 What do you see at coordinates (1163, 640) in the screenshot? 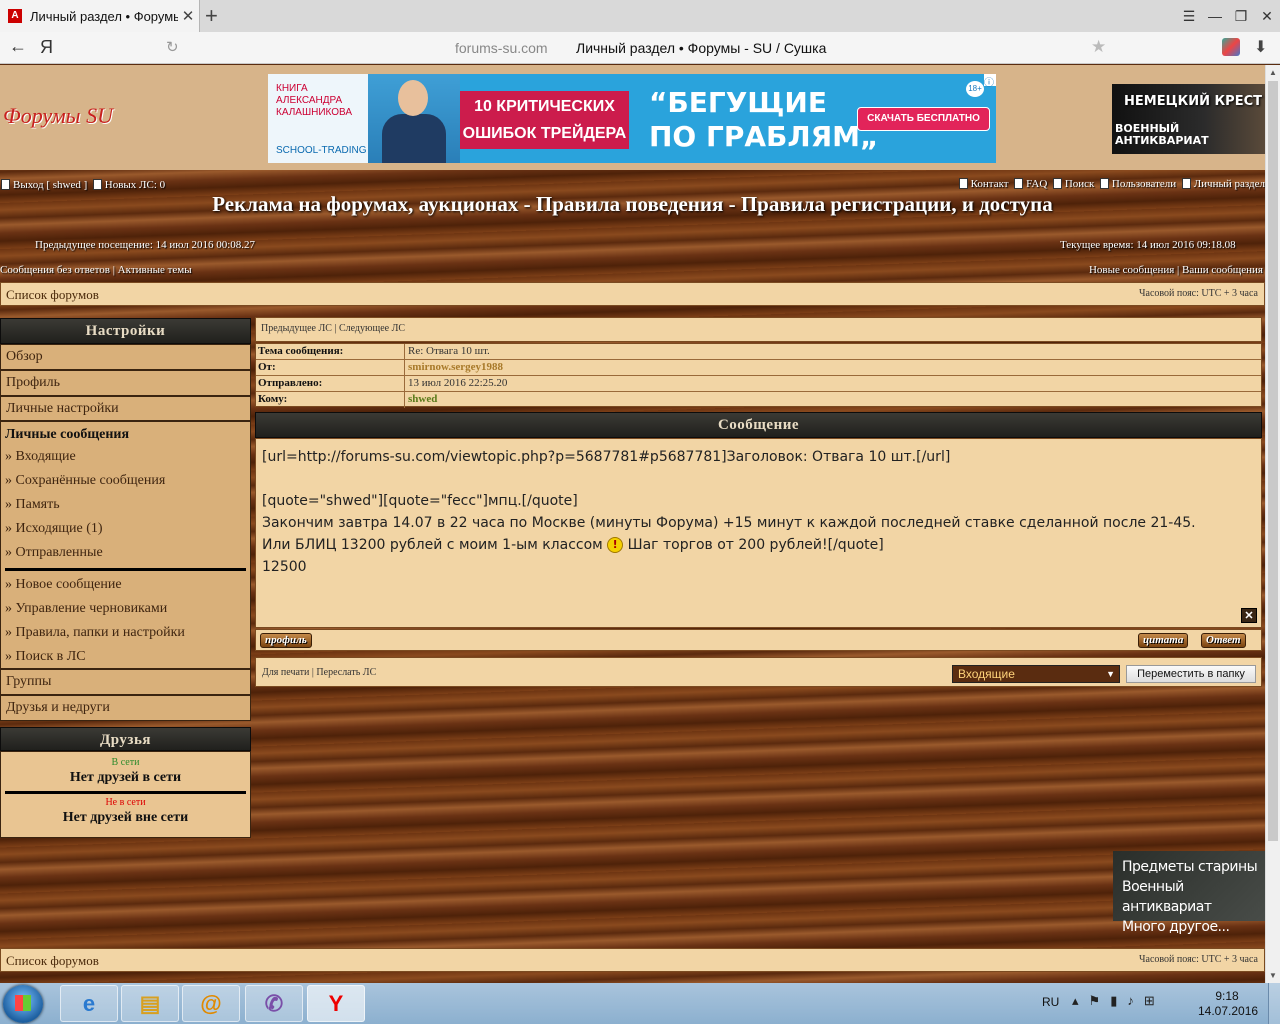
I see `quote-button: цитата` at bounding box center [1163, 640].